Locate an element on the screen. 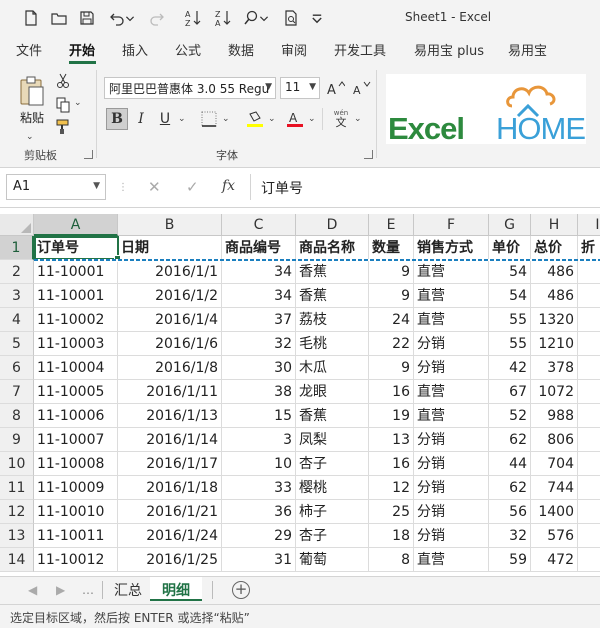  row-header: 1 is located at coordinates (17, 248).